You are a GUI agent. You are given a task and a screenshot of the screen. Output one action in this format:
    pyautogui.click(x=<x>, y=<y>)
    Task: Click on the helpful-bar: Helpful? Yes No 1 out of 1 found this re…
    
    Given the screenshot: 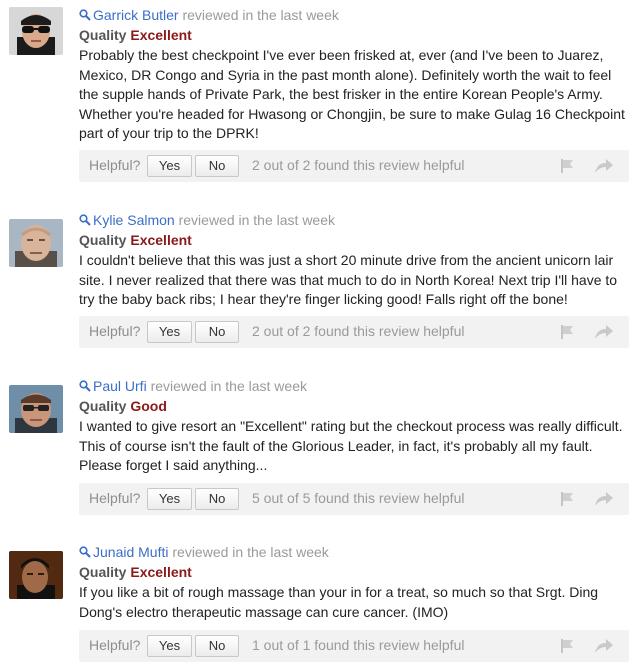 What is the action you would take?
    pyautogui.click(x=354, y=646)
    